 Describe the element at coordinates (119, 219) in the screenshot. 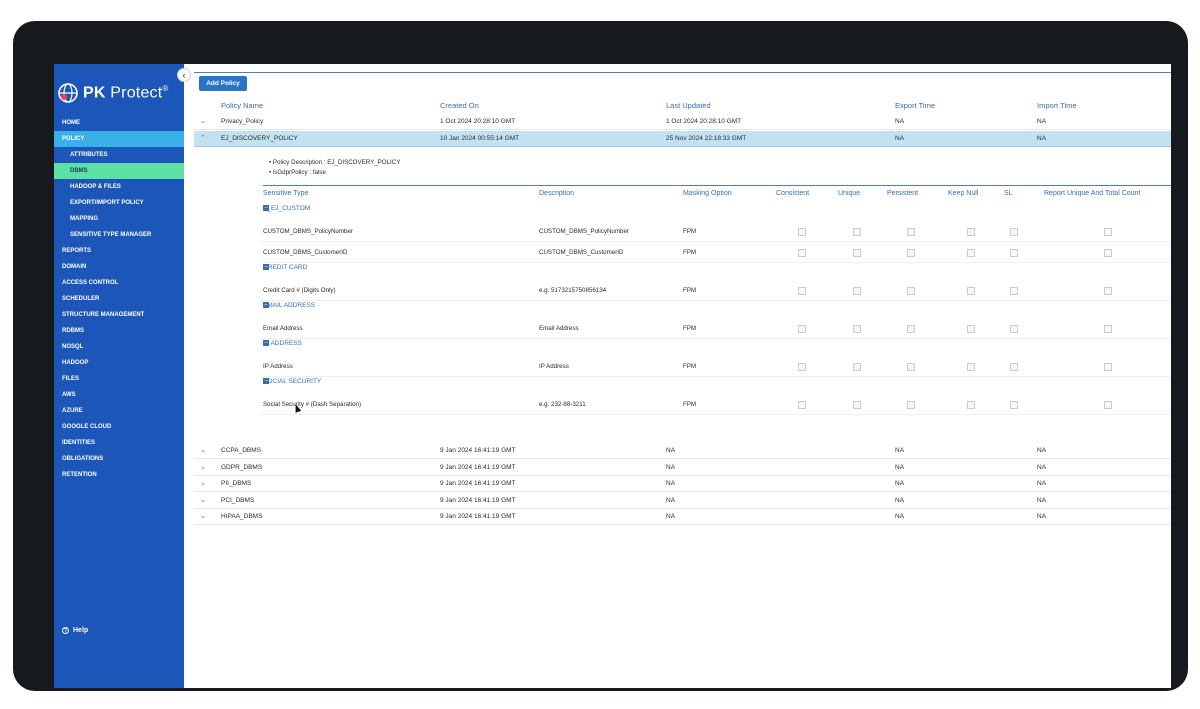

I see `sidebar-item-mapping: MAPPING` at that location.